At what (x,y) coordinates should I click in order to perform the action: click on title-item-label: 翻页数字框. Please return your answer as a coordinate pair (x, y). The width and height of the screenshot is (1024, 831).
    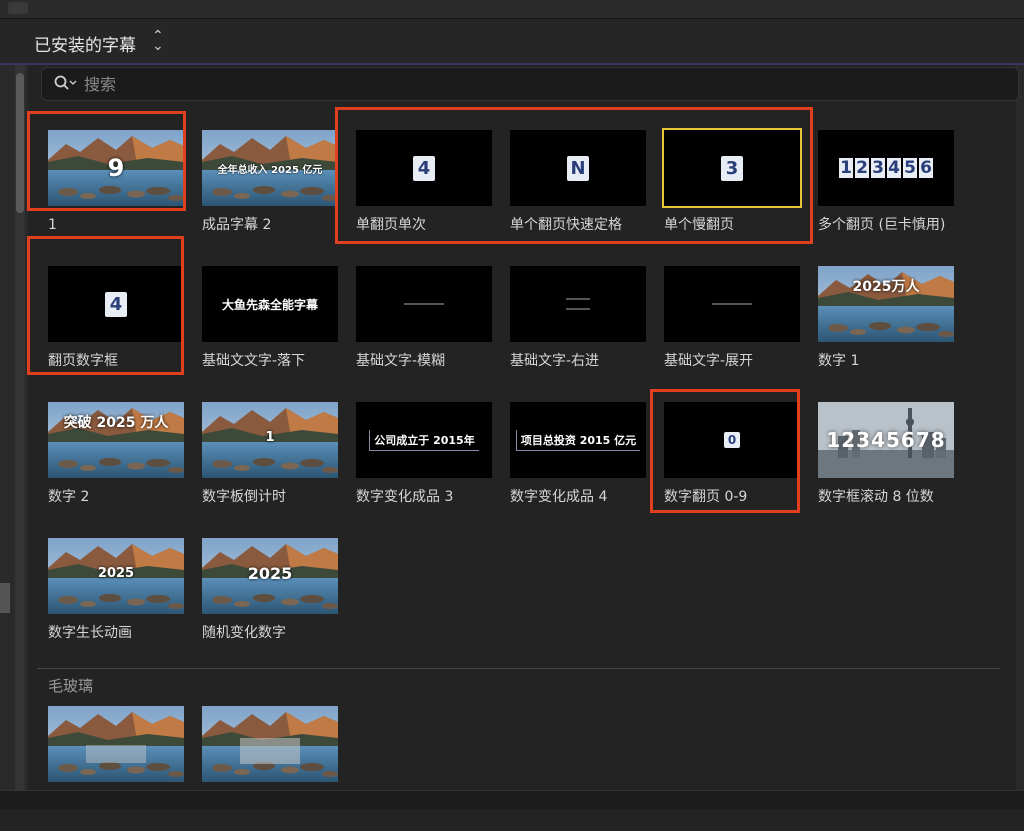
    Looking at the image, I should click on (83, 361).